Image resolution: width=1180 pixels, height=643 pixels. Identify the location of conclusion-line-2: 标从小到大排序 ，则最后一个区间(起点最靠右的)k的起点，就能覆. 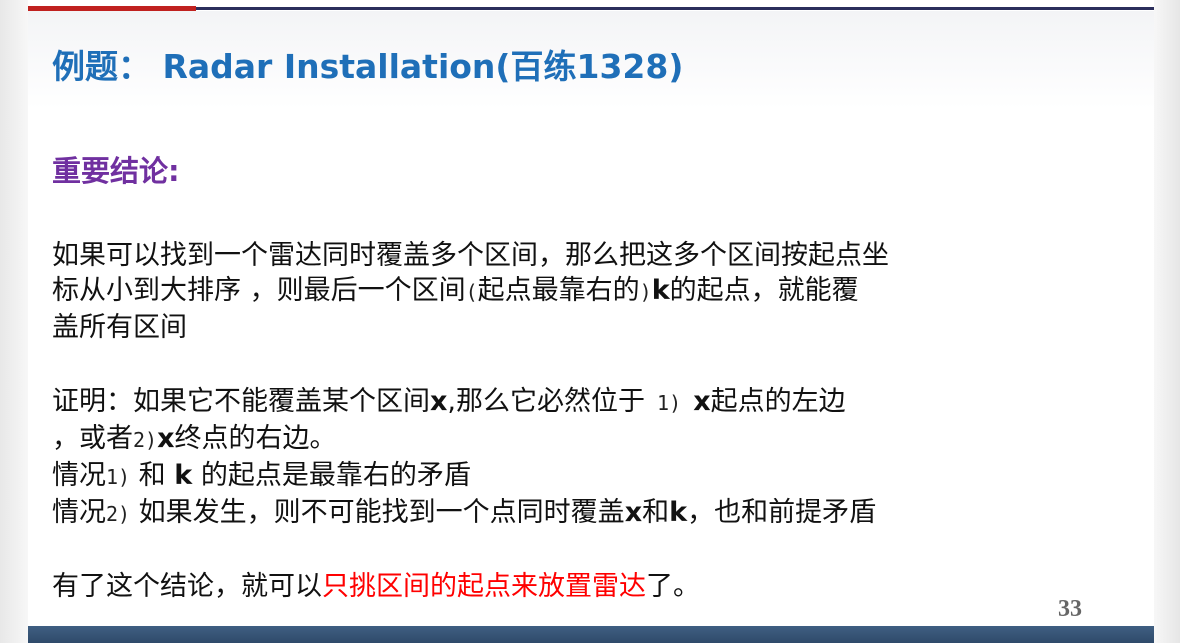
(470, 291).